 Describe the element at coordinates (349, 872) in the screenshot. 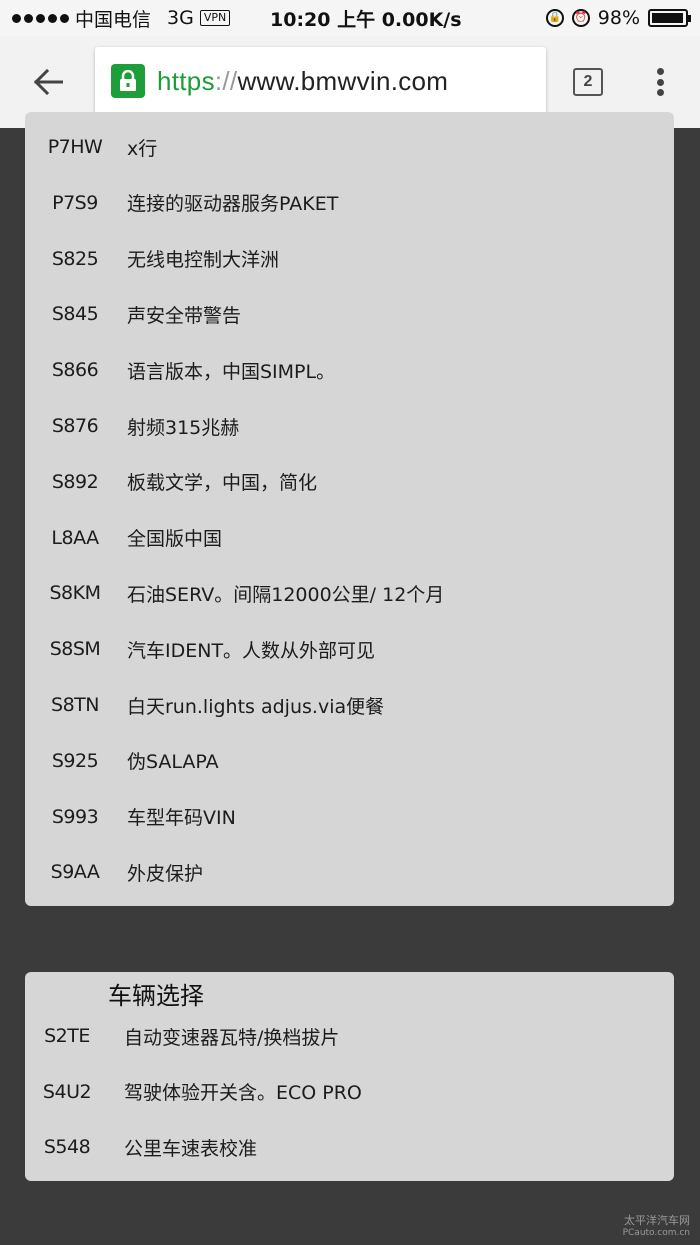

I see `list-item: S9AA 外皮保护` at that location.